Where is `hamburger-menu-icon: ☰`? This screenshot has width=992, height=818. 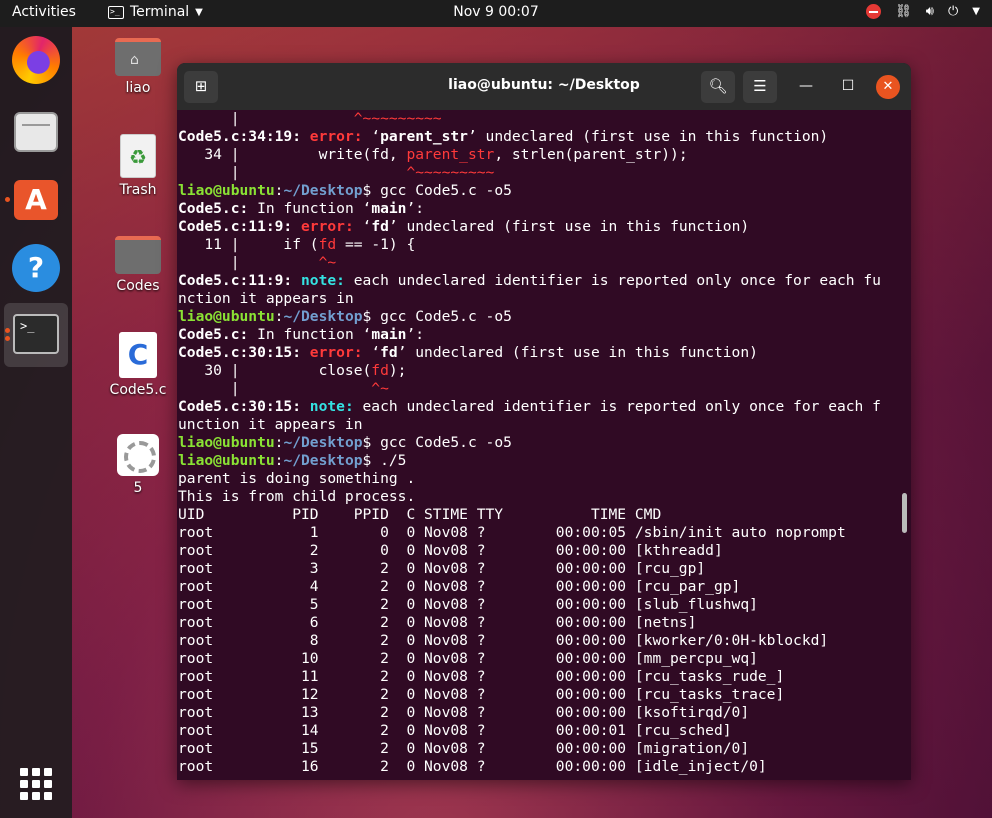 hamburger-menu-icon: ☰ is located at coordinates (760, 86).